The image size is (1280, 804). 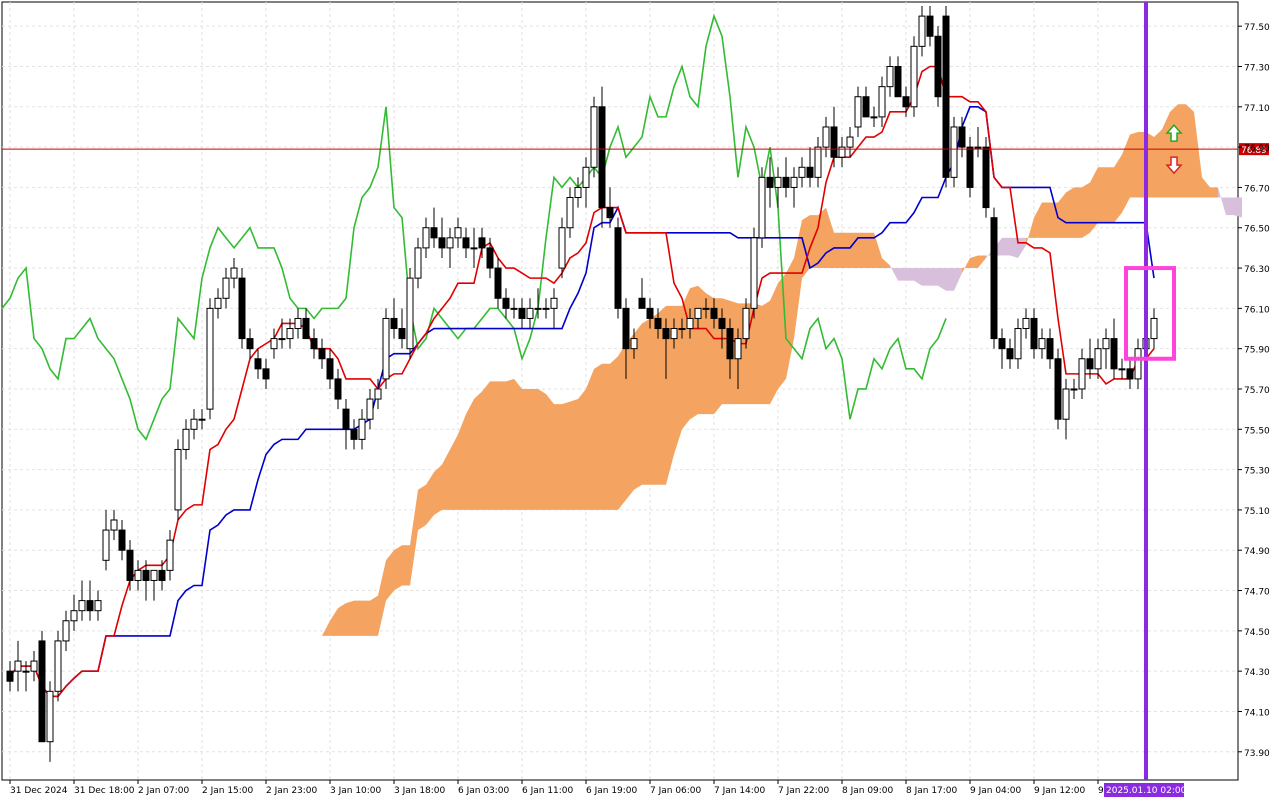 I want to click on y-tick-label: 76.30, so click(x=1257, y=270).